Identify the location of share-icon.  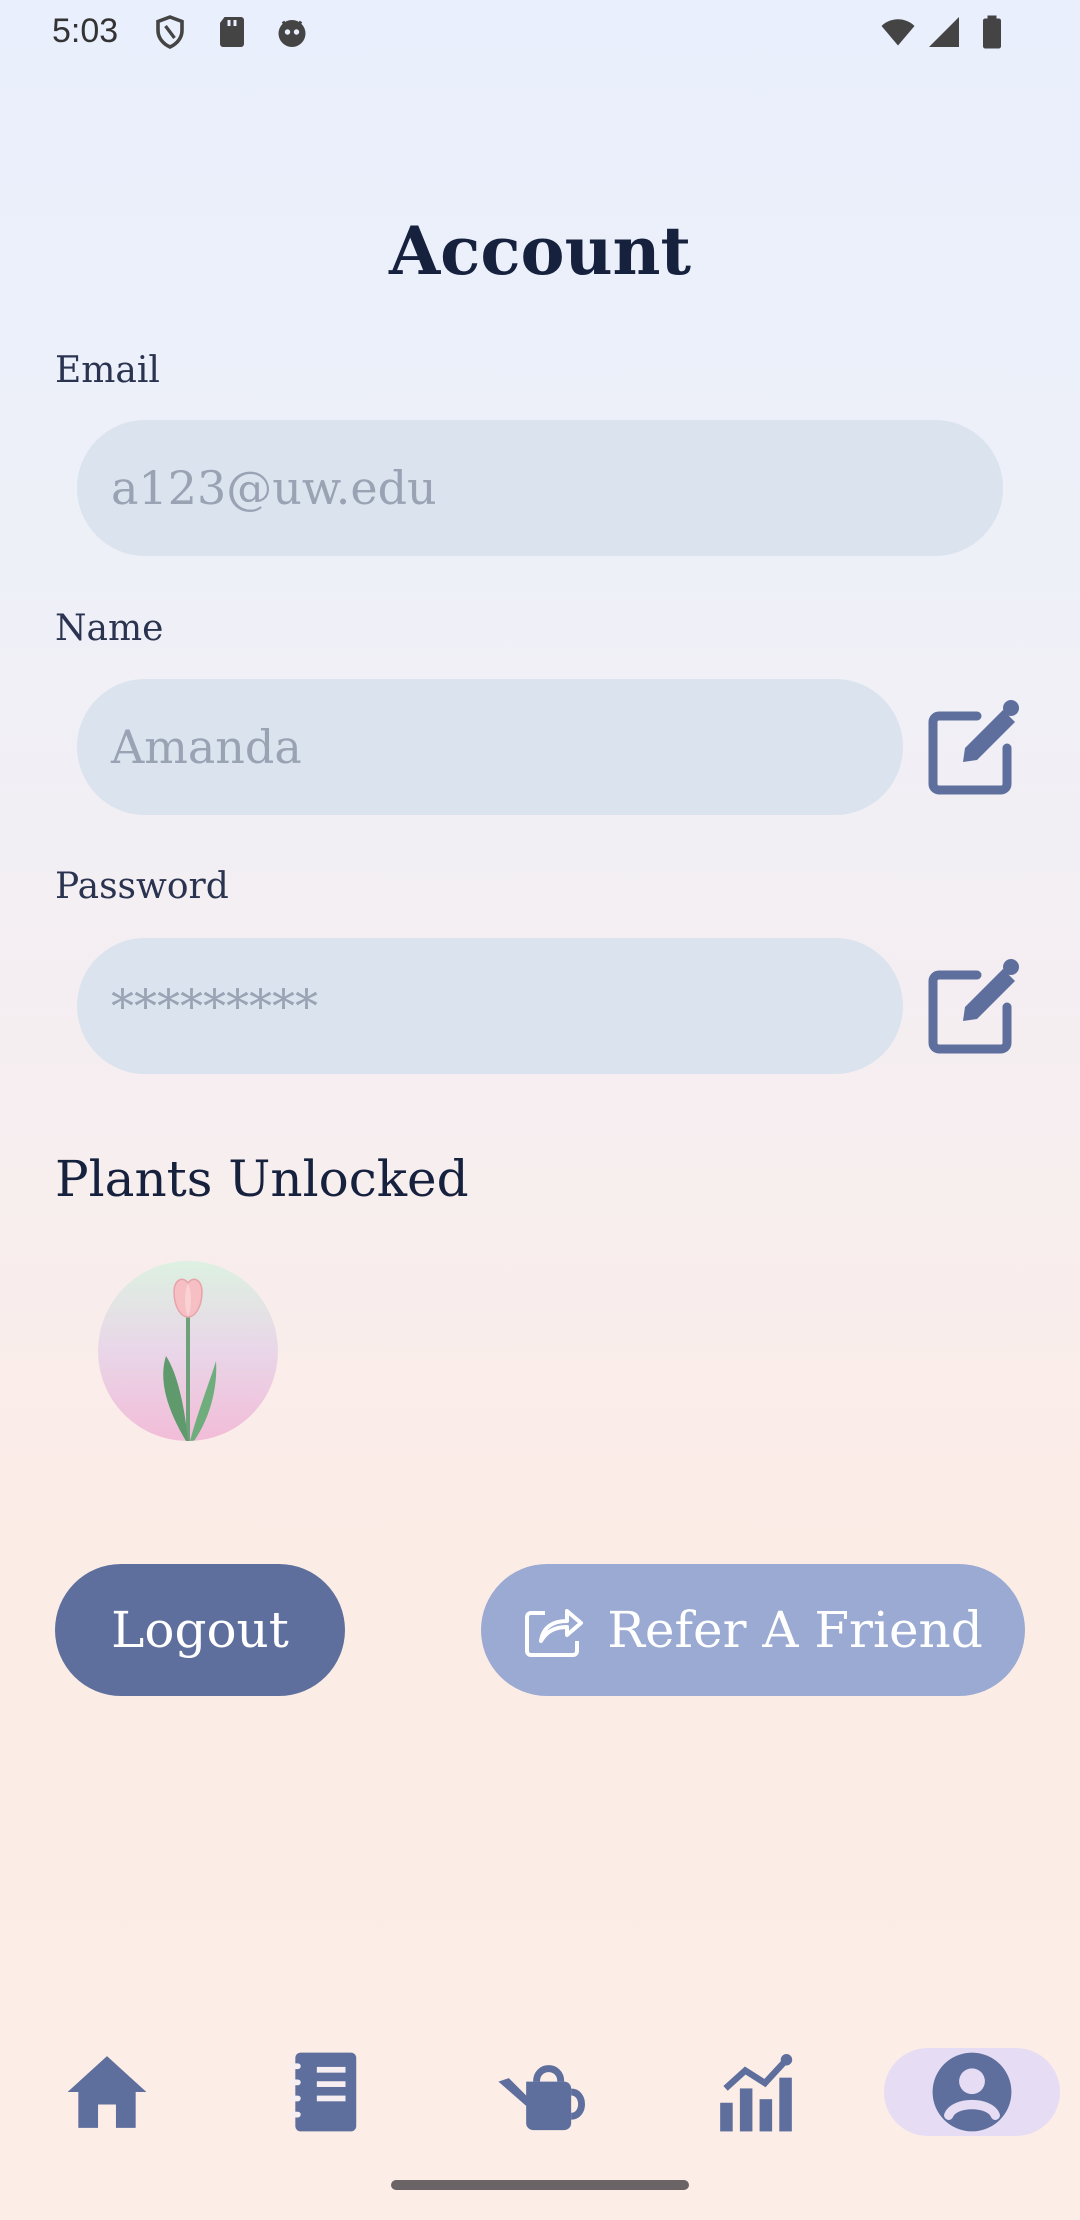
(554, 1633).